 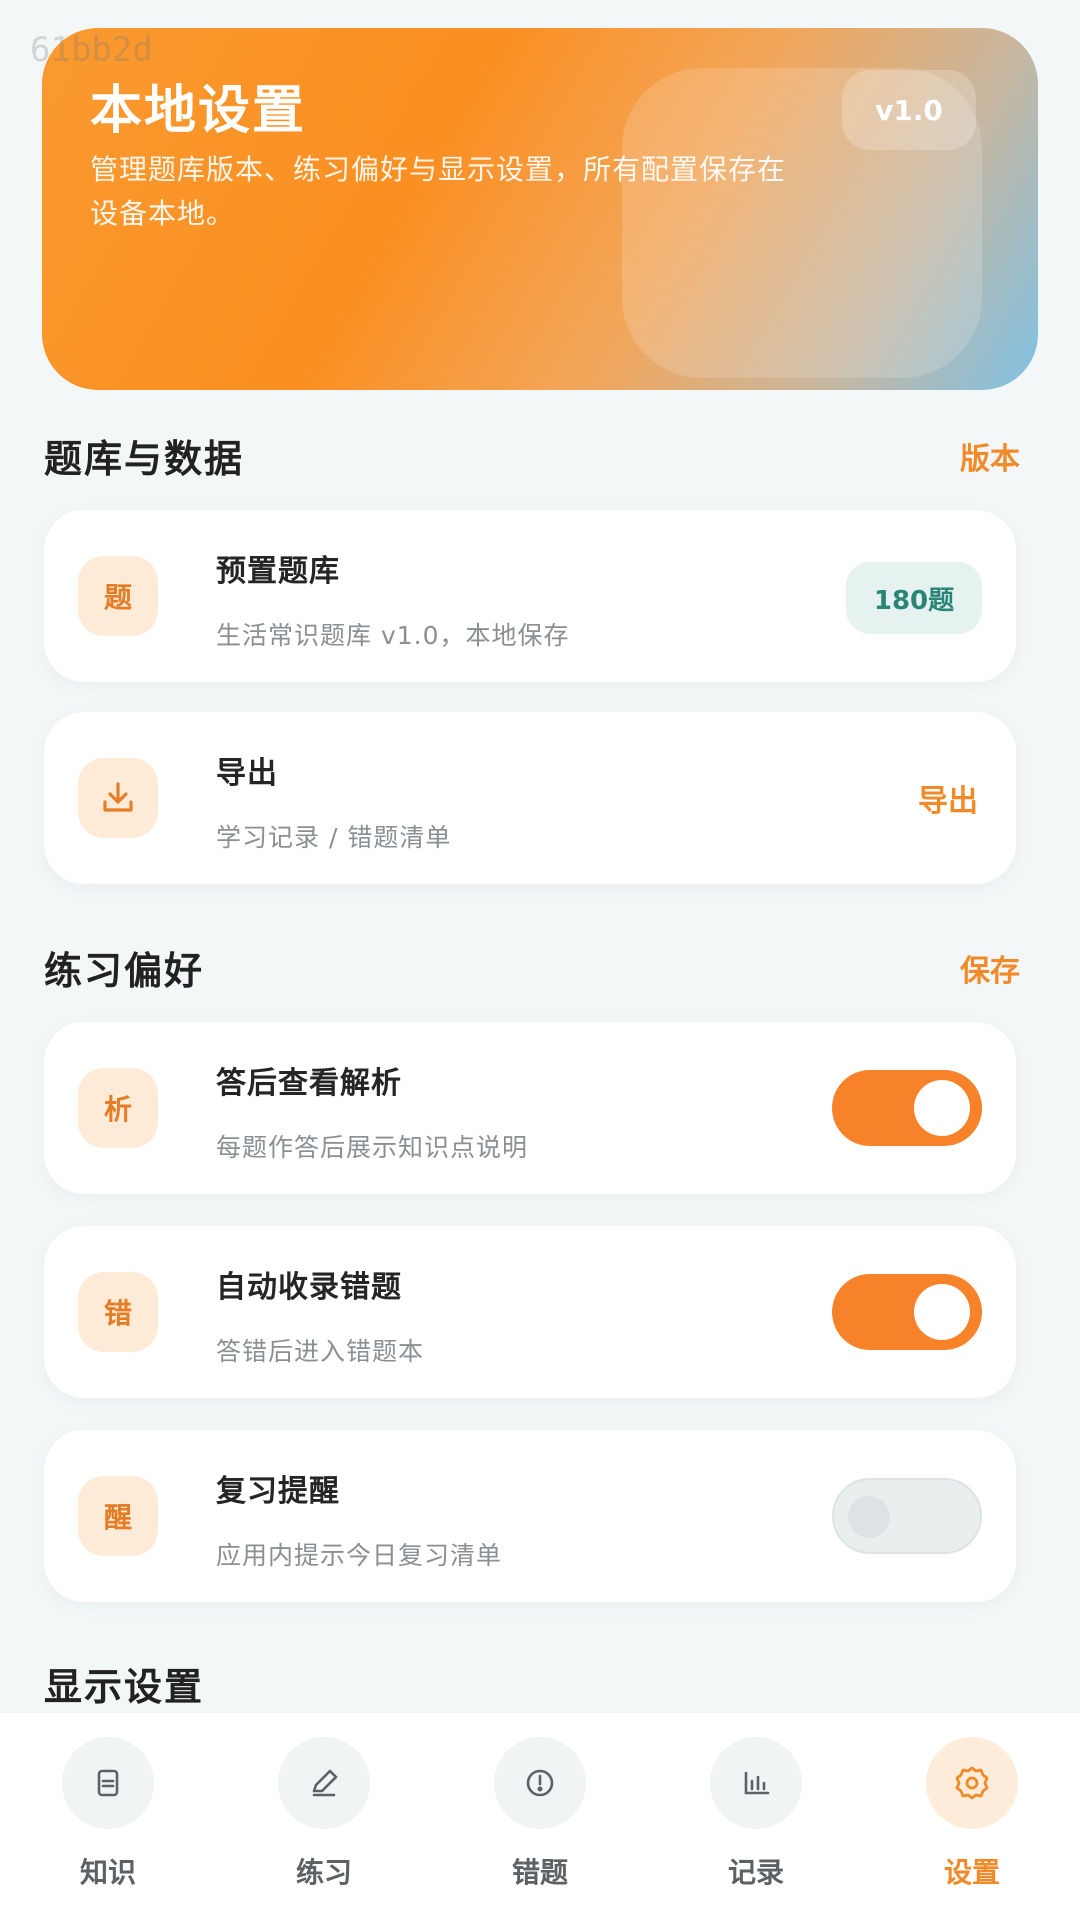 What do you see at coordinates (990, 456) in the screenshot?
I see `version-link: 版本` at bounding box center [990, 456].